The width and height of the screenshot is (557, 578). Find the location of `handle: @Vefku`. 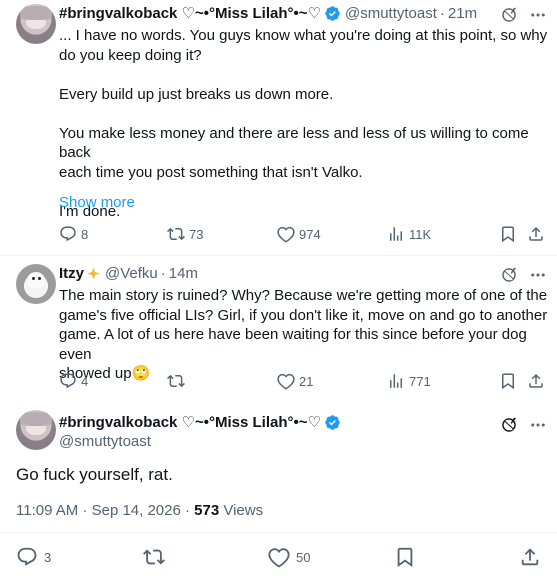

handle: @Vefku is located at coordinates (131, 273).